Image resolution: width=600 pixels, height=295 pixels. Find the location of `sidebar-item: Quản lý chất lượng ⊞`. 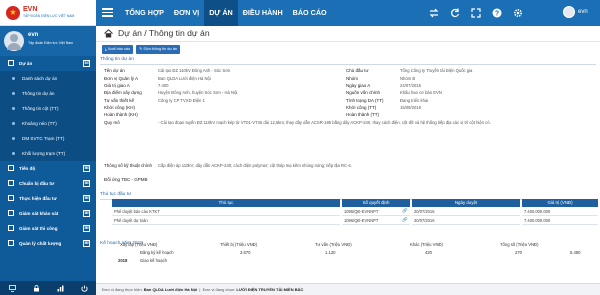

sidebar-item: Quản lý chất lượng ⊞ is located at coordinates (48, 243).